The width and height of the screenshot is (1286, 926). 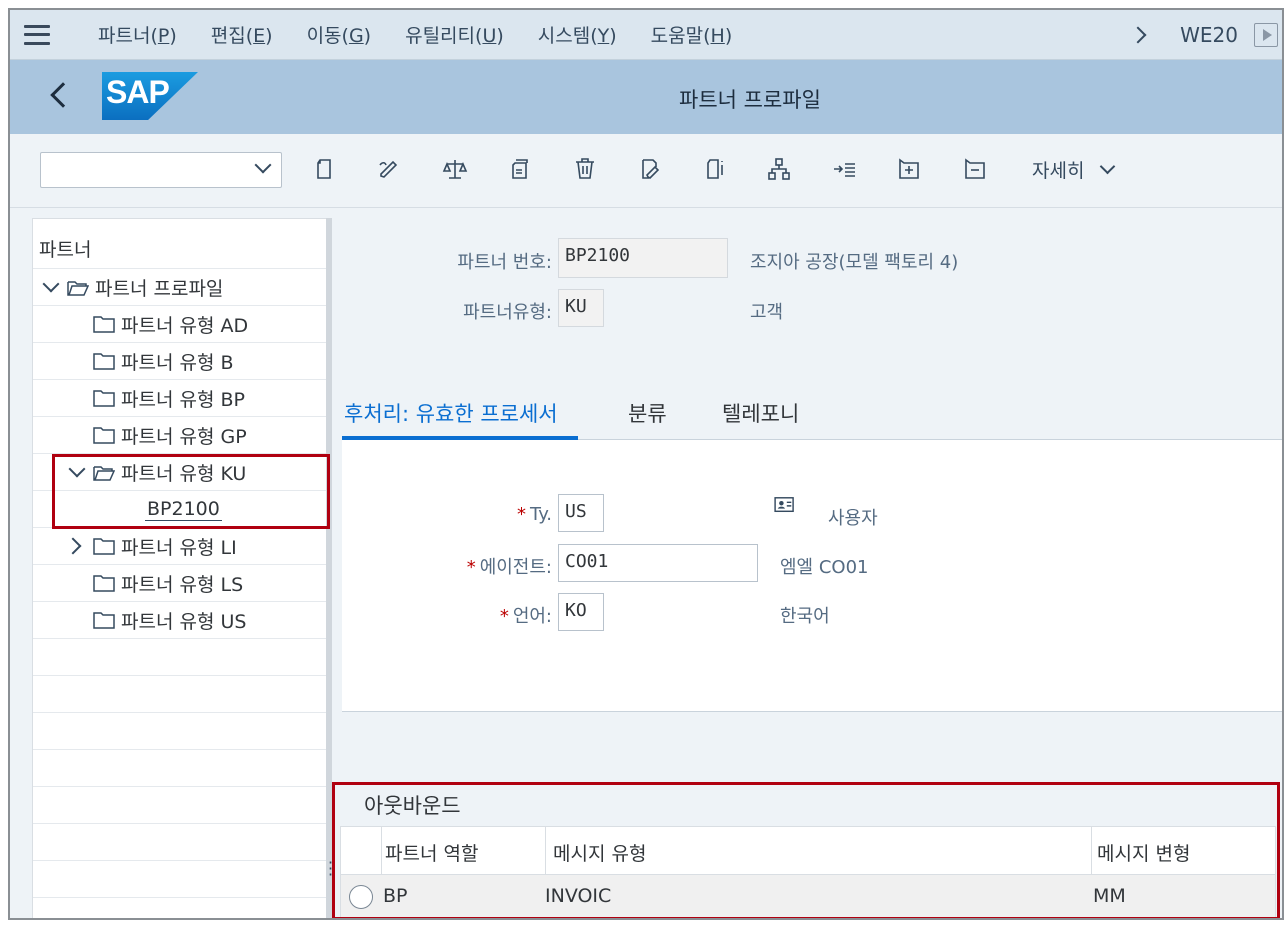 I want to click on tab-classification: 분류, so click(x=647, y=413).